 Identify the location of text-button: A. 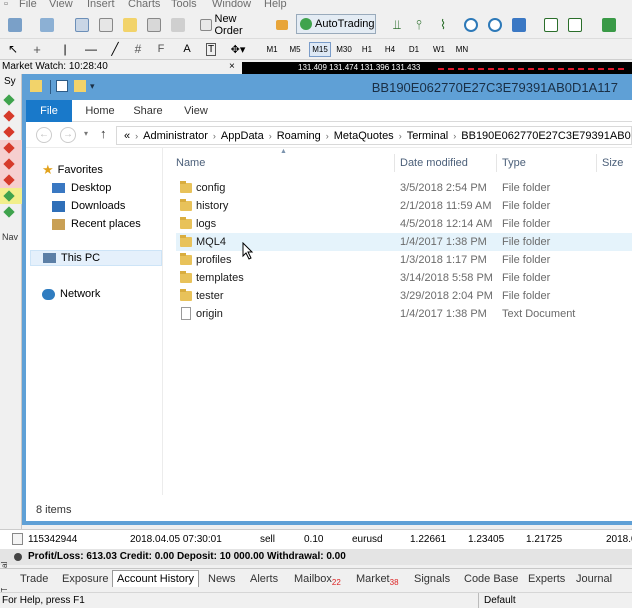
(187, 49).